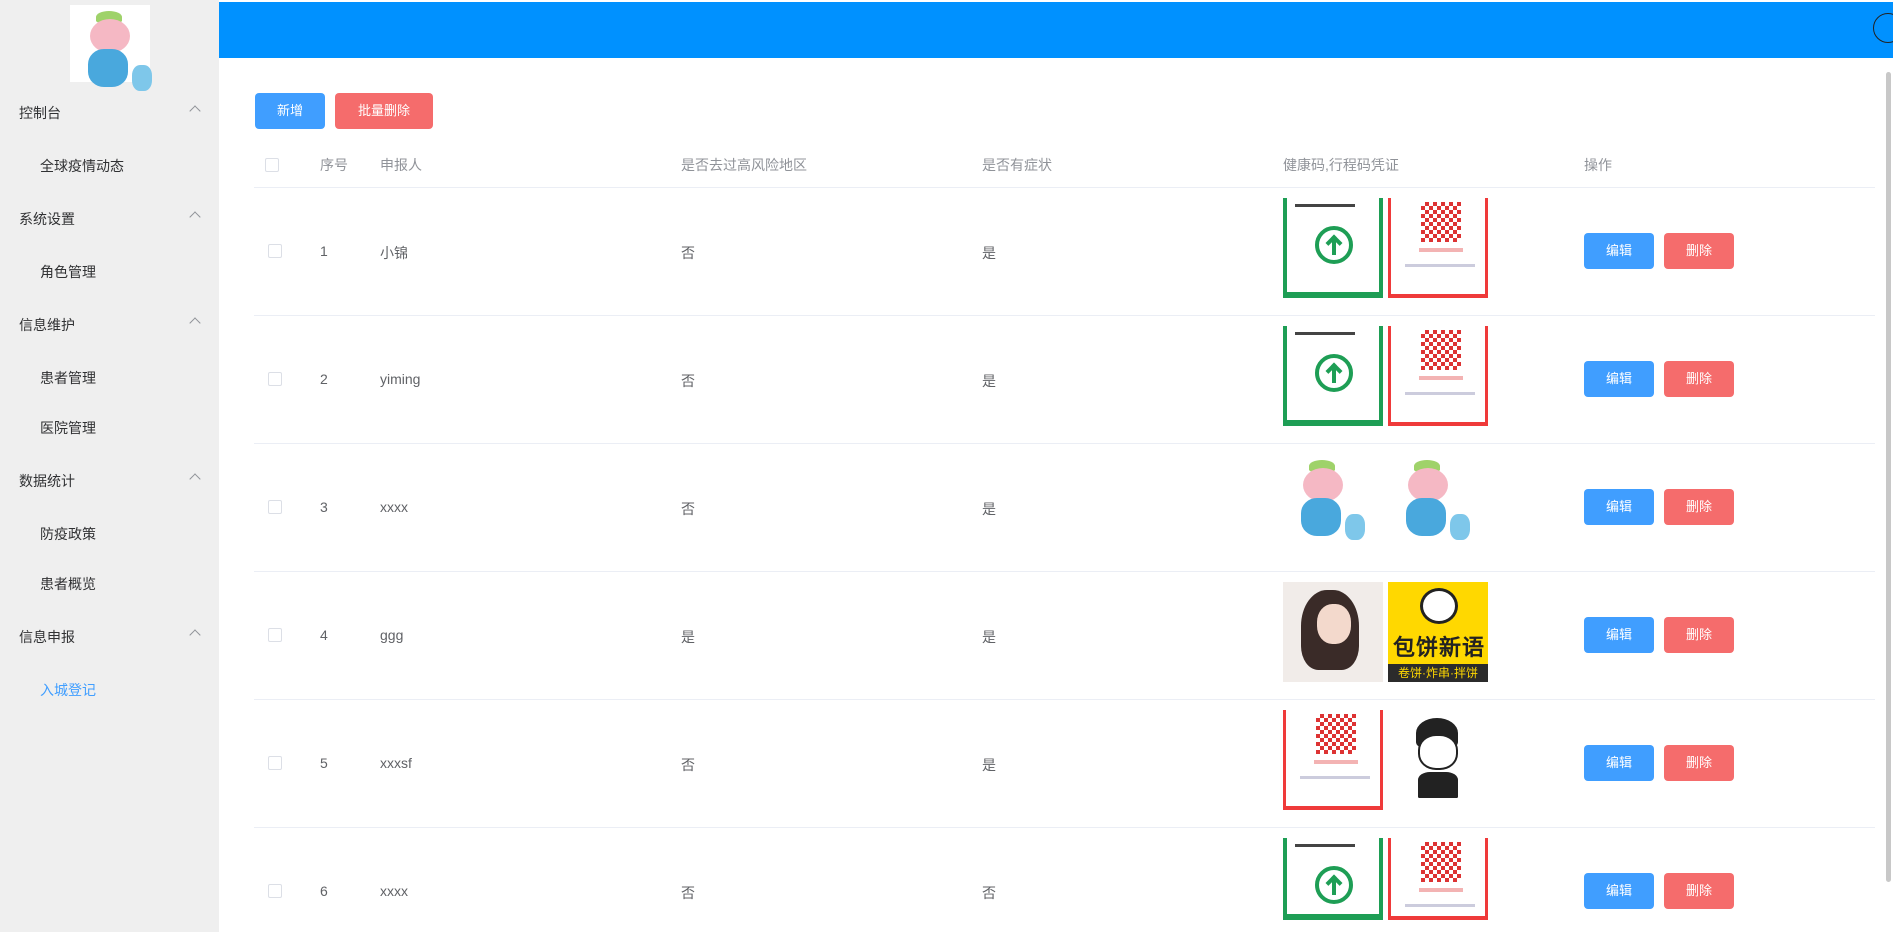 This screenshot has width=1893, height=932. What do you see at coordinates (392, 635) in the screenshot?
I see `cell-applicant: ggg` at bounding box center [392, 635].